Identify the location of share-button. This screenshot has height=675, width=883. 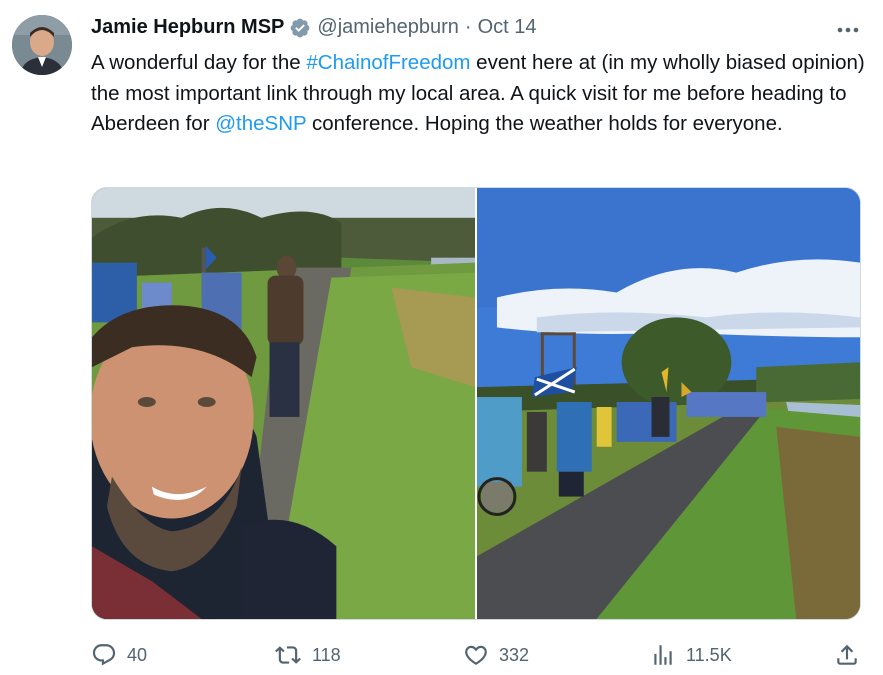
(847, 655).